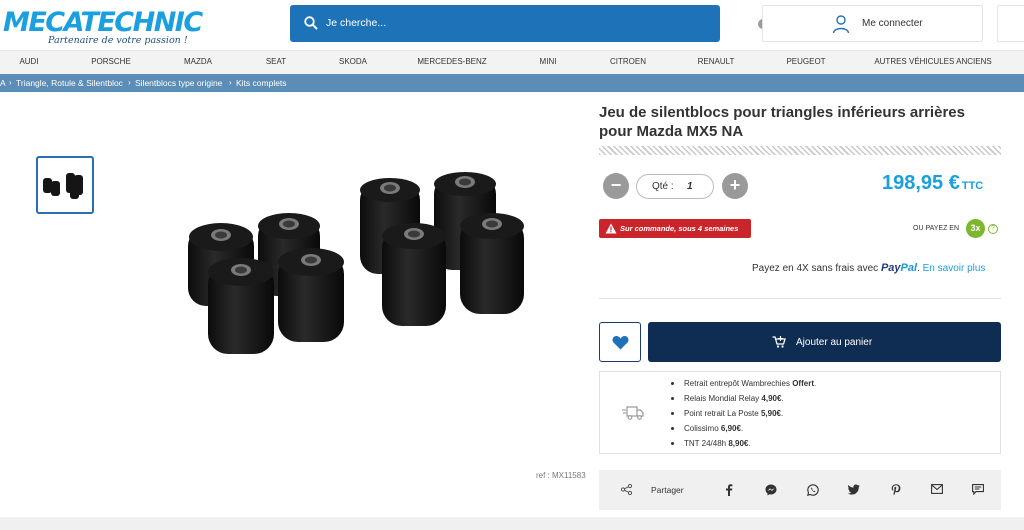 This screenshot has height=530, width=1024. I want to click on pinterest-icon, so click(896, 490).